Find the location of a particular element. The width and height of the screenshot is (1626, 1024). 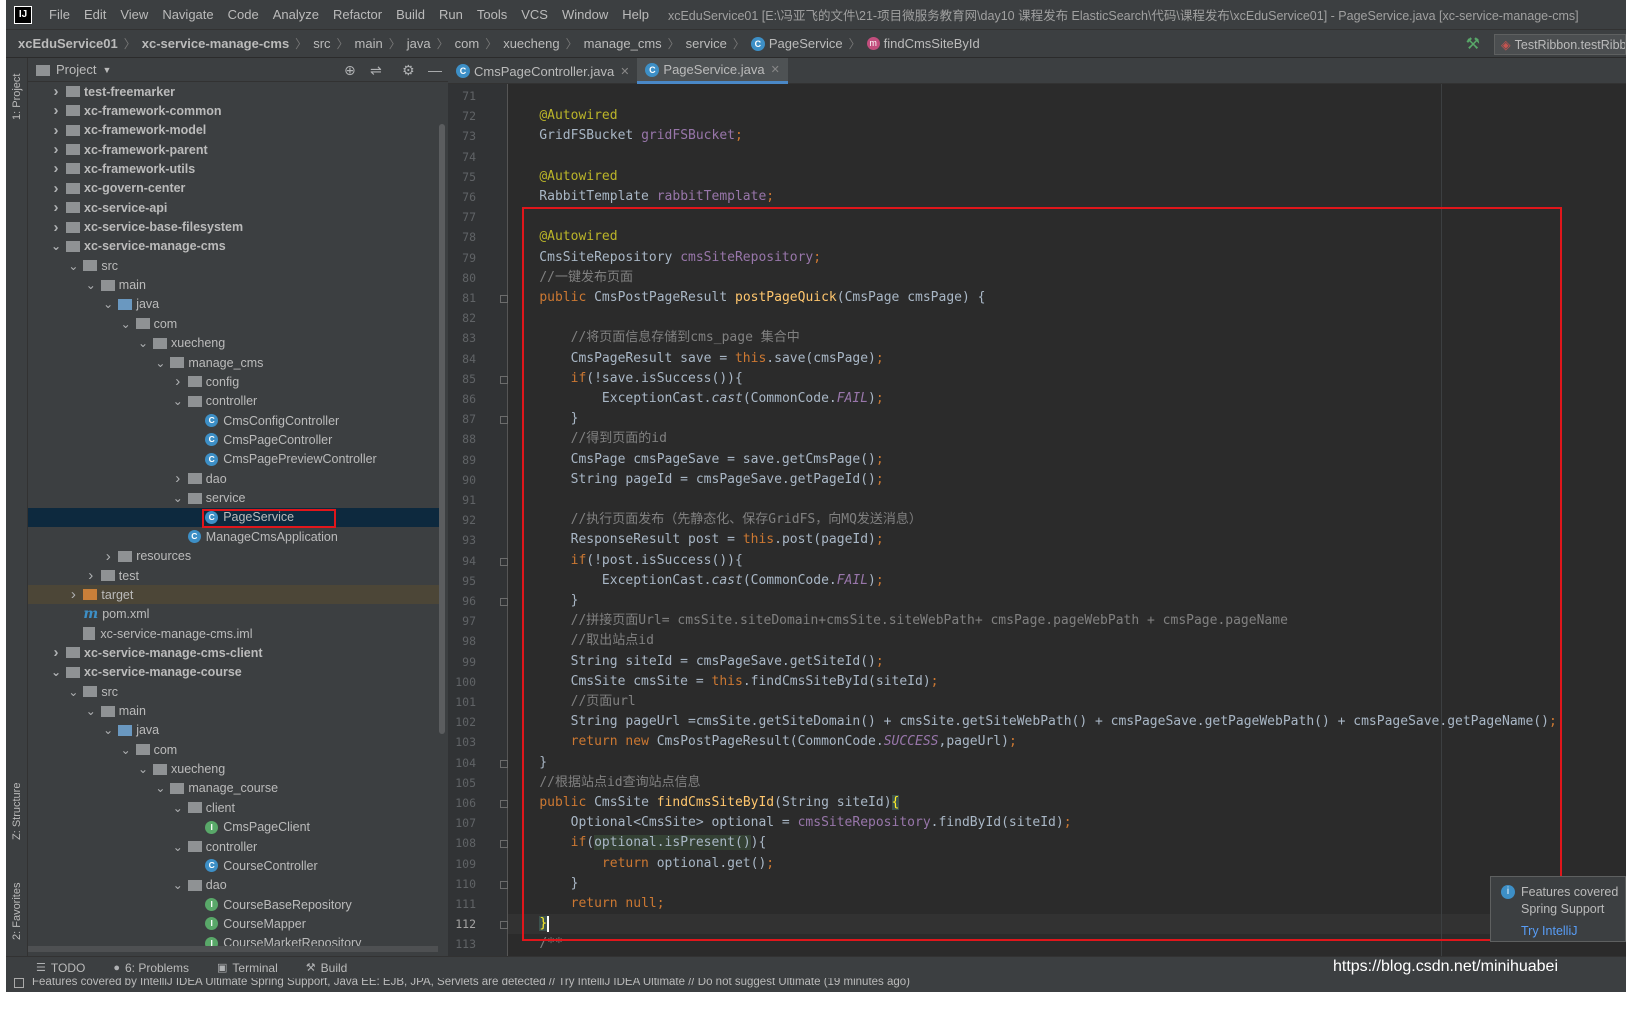

breadcrumb-item: manage_cms is located at coordinates (623, 43).